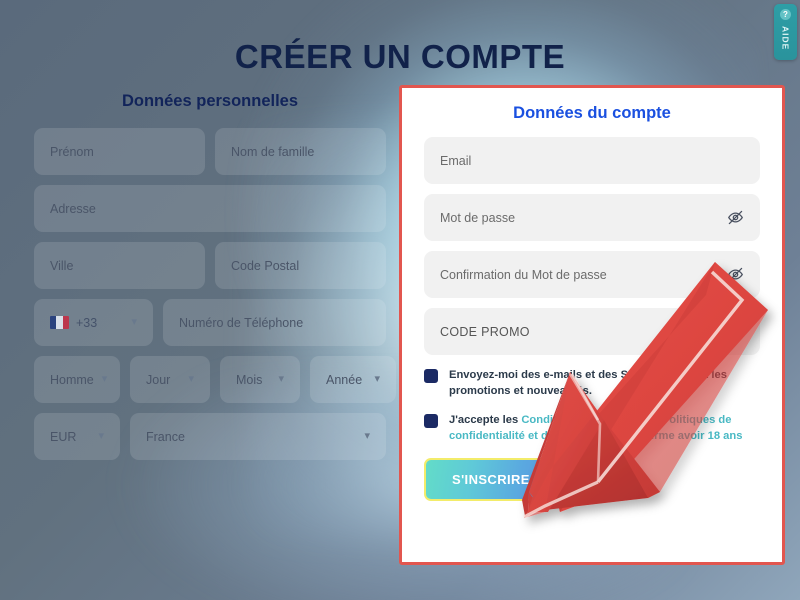 Image resolution: width=800 pixels, height=600 pixels. What do you see at coordinates (241, 322) in the screenshot?
I see `phone-number-placeholder: Numéro de Téléphone` at bounding box center [241, 322].